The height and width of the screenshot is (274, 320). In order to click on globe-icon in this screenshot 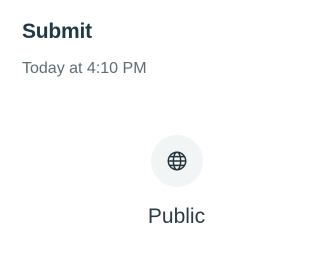, I will do `click(176, 161)`.